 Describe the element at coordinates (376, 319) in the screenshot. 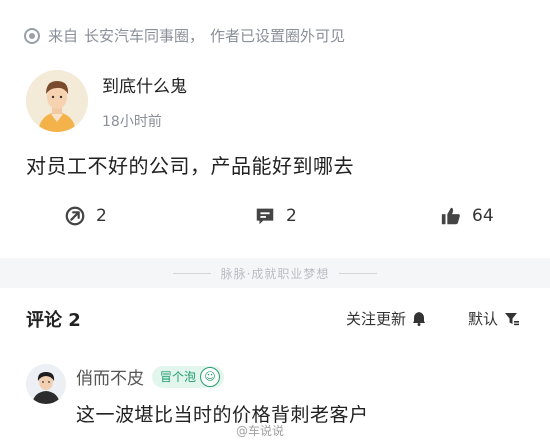

I see `follow-updates-label: 关注更新` at that location.